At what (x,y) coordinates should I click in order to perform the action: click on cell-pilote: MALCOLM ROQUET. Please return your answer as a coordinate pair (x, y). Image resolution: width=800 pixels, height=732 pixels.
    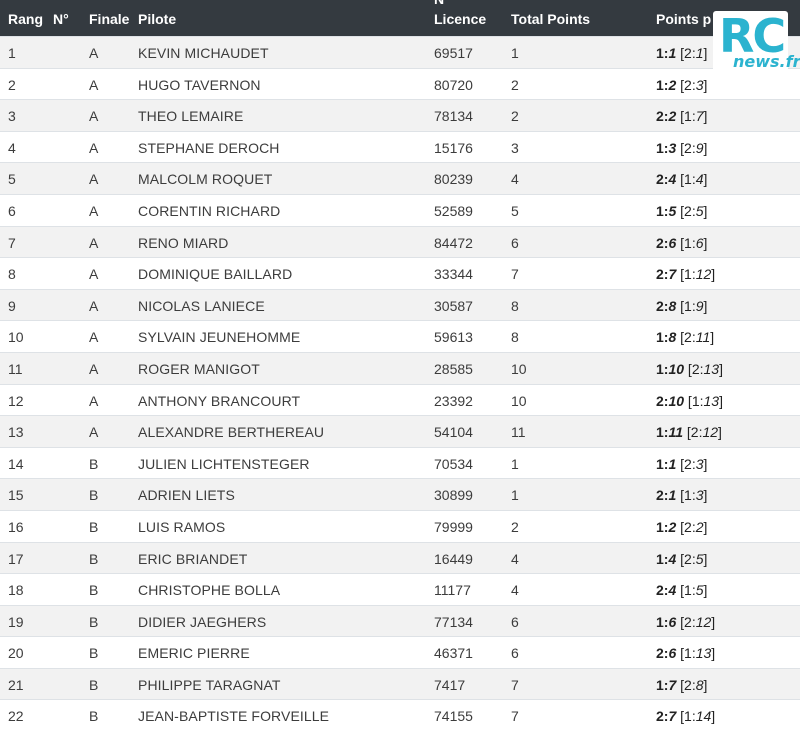
    Looking at the image, I should click on (205, 179).